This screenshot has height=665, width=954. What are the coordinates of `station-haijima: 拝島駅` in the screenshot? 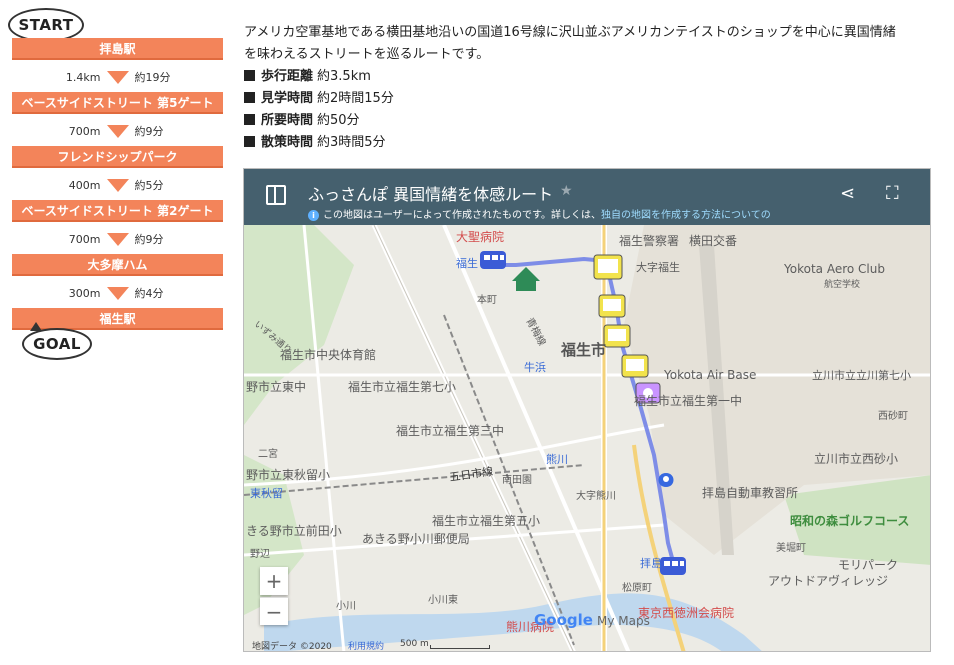 It's located at (117, 49).